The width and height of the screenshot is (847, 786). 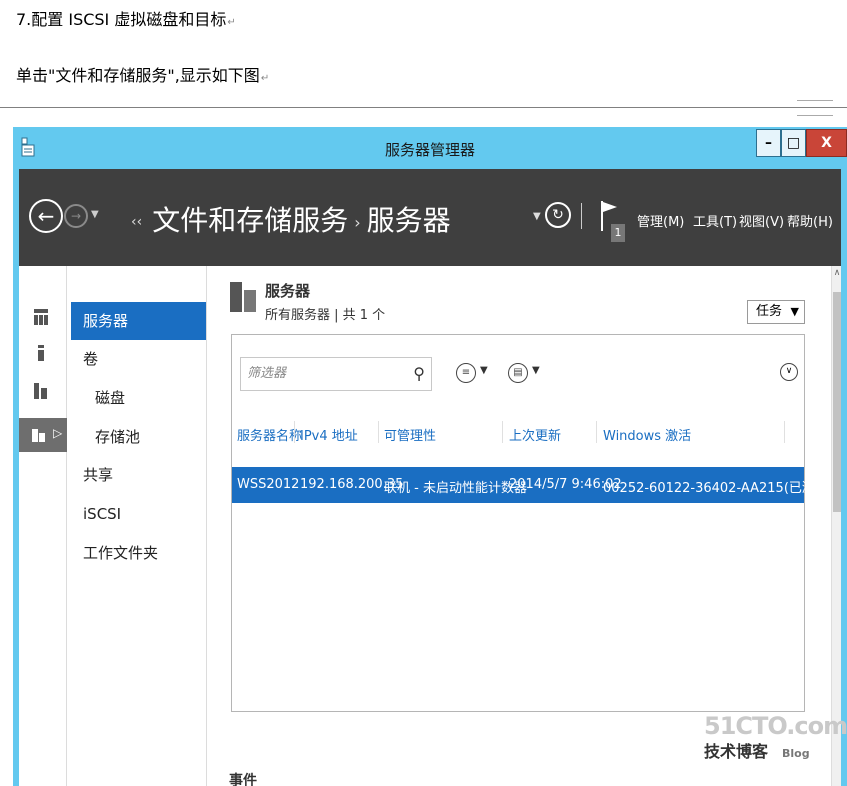 I want to click on nav-panel: 服务器 卷 磁盘 存储池 共享 iSCSI 工作文件夹, so click(x=138, y=526).